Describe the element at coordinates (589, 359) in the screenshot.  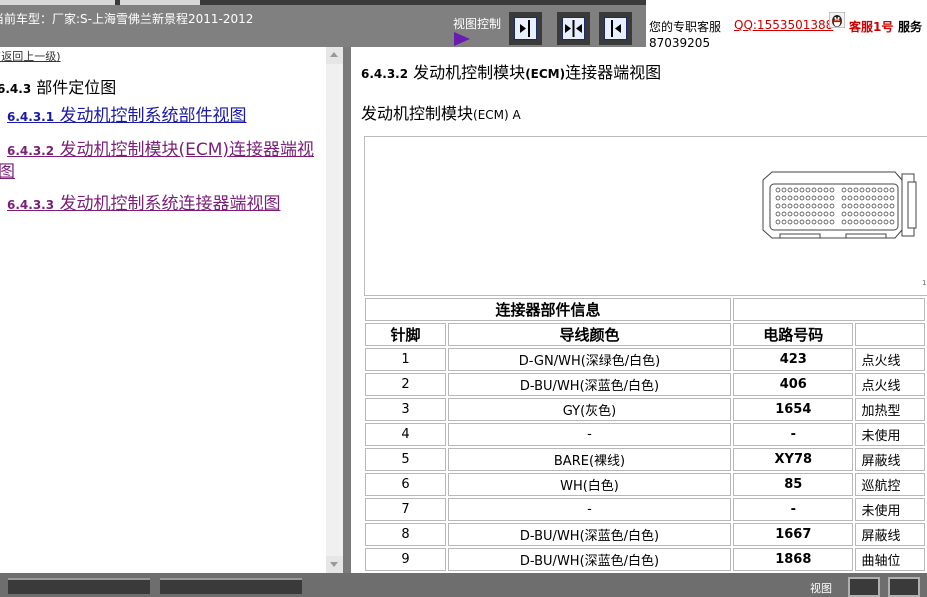
I see `wire-color-cell: D-GN/WH(深绿色/白色)` at that location.